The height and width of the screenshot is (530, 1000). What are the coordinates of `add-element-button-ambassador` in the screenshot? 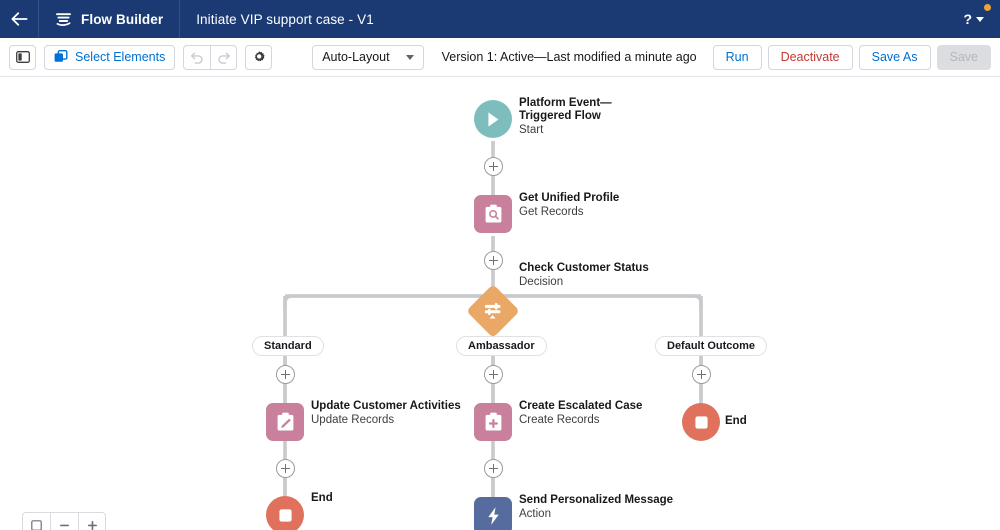 It's located at (493, 374).